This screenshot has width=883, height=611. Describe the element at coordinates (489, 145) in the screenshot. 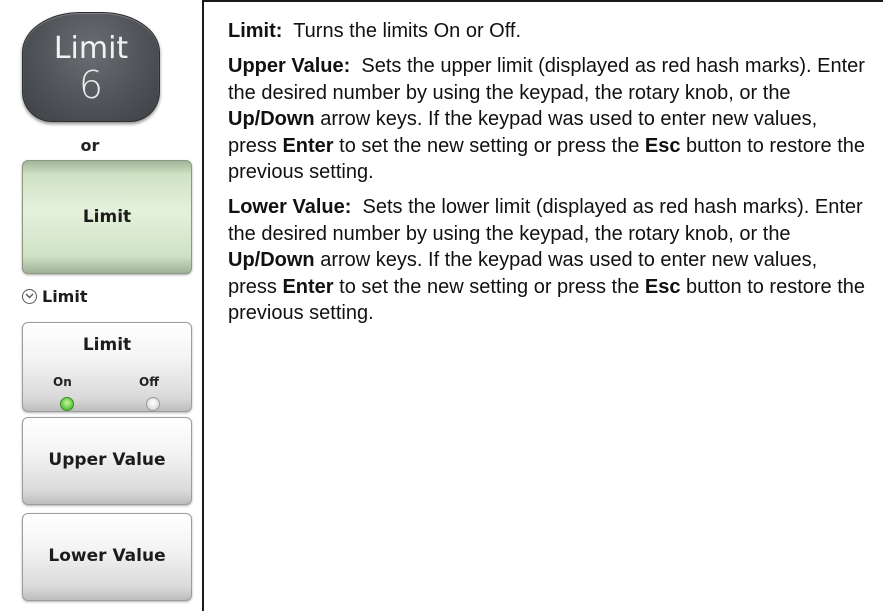

I see `upper-value-text: to set the new setting or press the` at that location.